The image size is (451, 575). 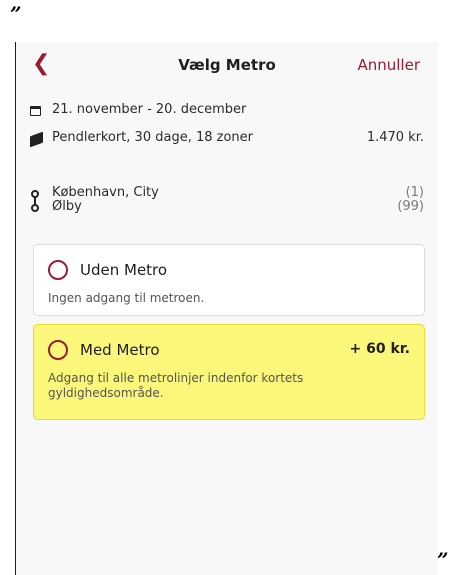 I want to click on cancel-button: Annuller, so click(x=388, y=65).